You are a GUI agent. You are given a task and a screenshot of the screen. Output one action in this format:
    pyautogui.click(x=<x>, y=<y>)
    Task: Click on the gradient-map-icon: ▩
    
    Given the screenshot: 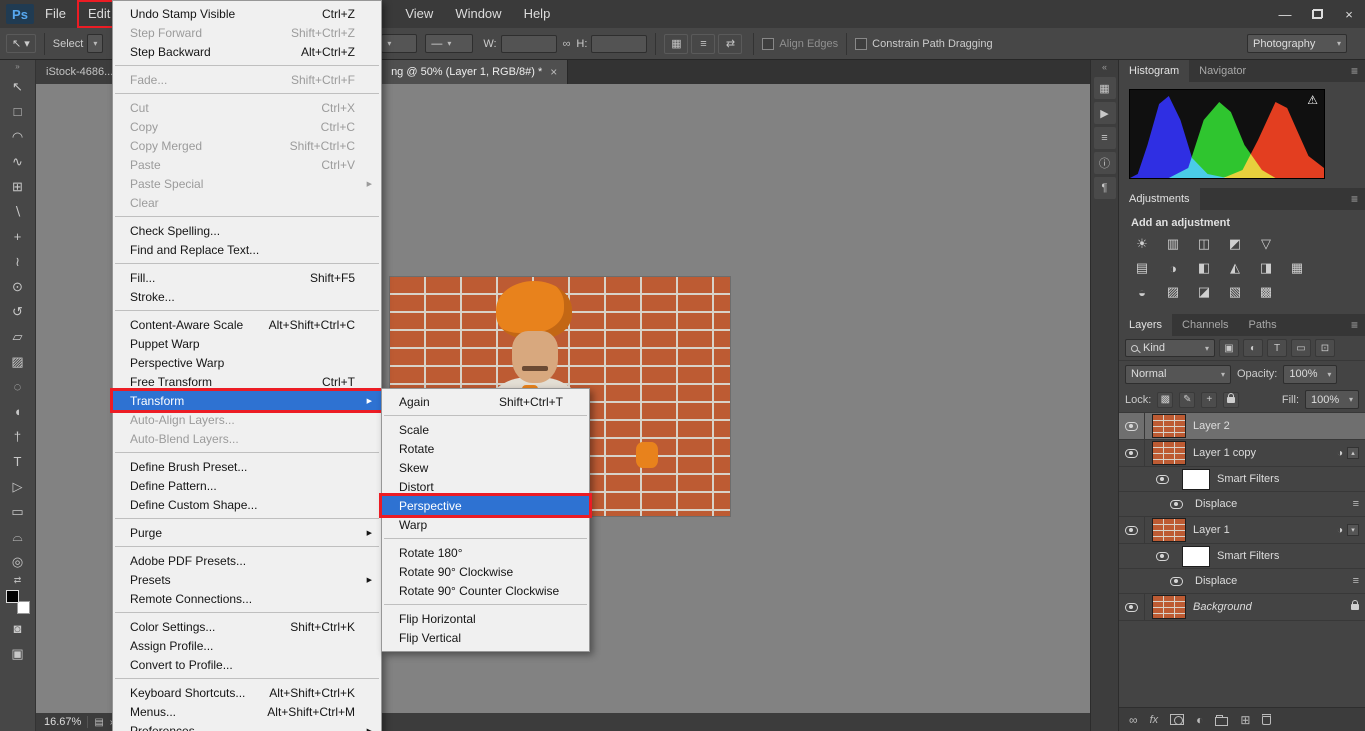 What is the action you would take?
    pyautogui.click(x=1266, y=292)
    